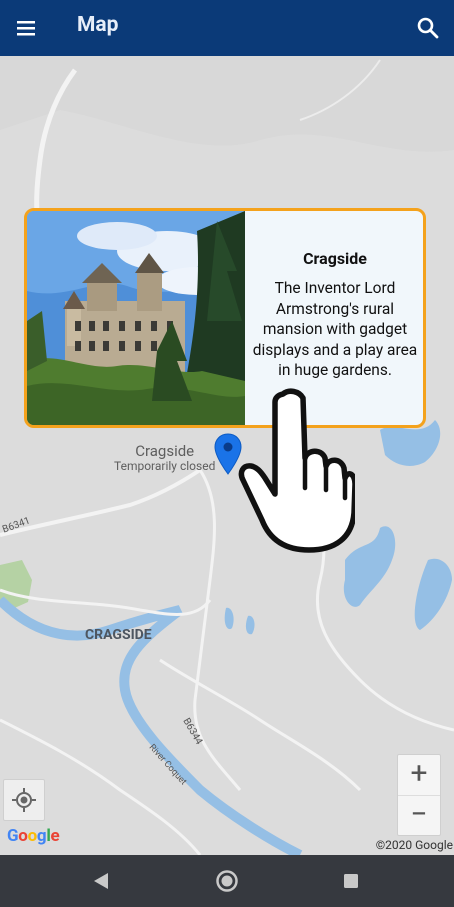 Image resolution: width=454 pixels, height=907 pixels. I want to click on zoom-out-button: −, so click(419, 815).